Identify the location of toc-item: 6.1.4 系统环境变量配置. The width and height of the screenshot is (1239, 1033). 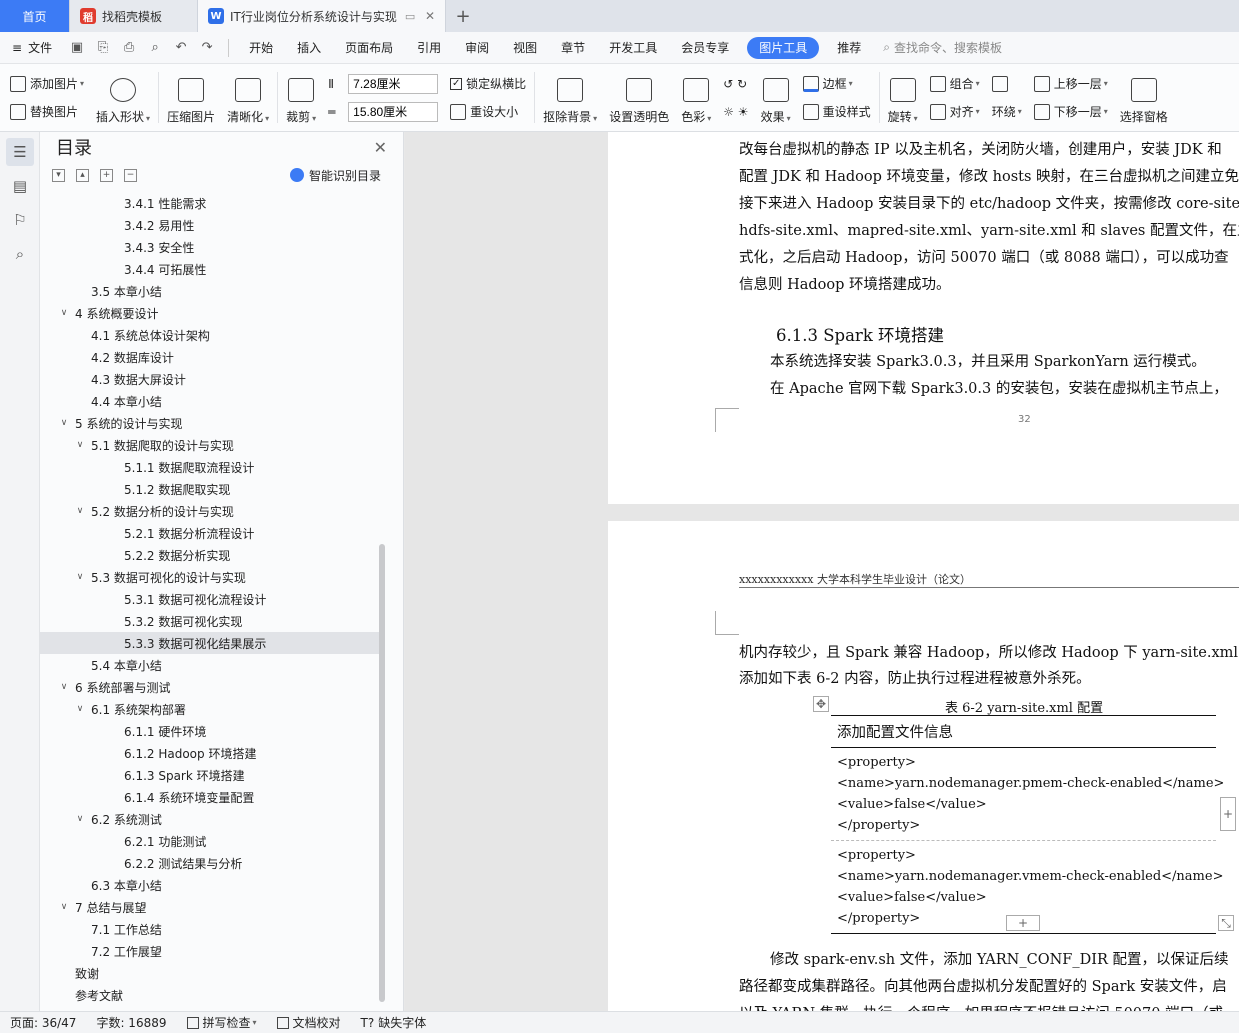
(210, 797).